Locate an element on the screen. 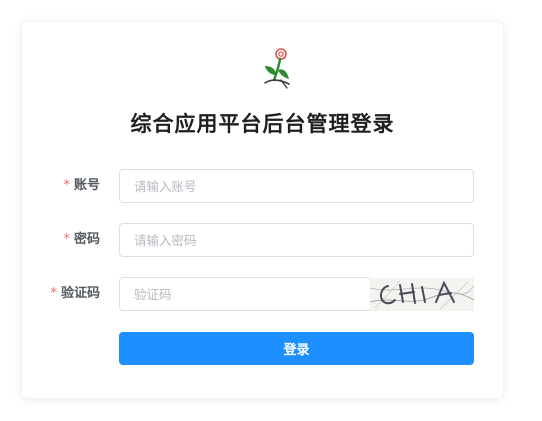  captcha-label: 验证码 is located at coordinates (80, 293).